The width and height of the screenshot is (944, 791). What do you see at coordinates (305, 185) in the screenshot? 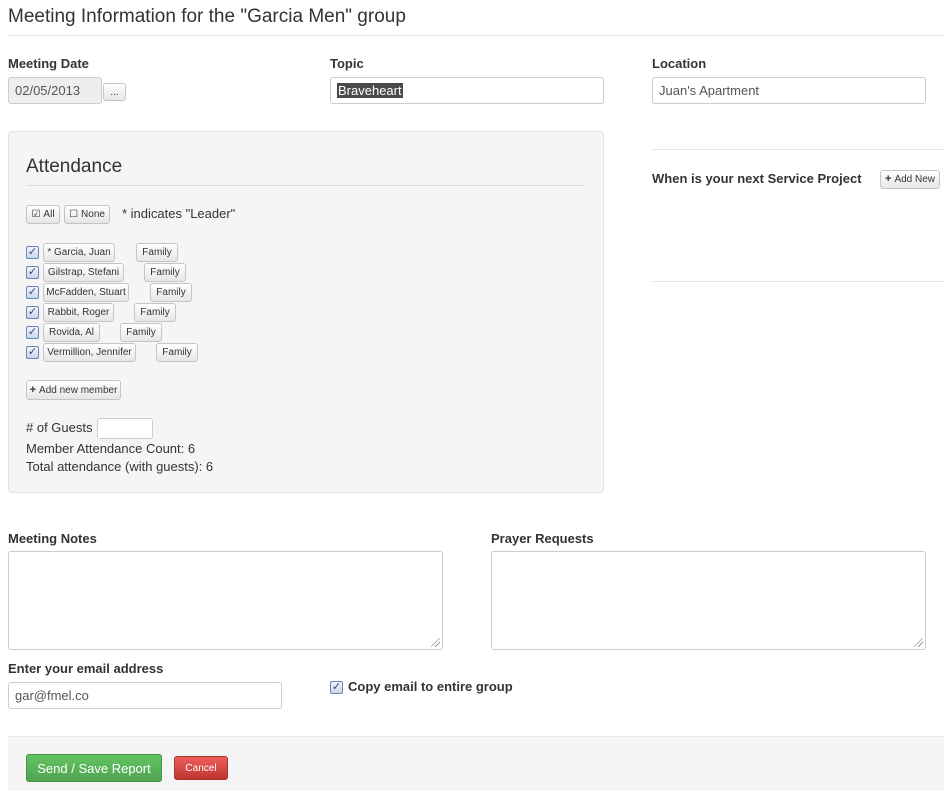
I see `attendance-divider` at bounding box center [305, 185].